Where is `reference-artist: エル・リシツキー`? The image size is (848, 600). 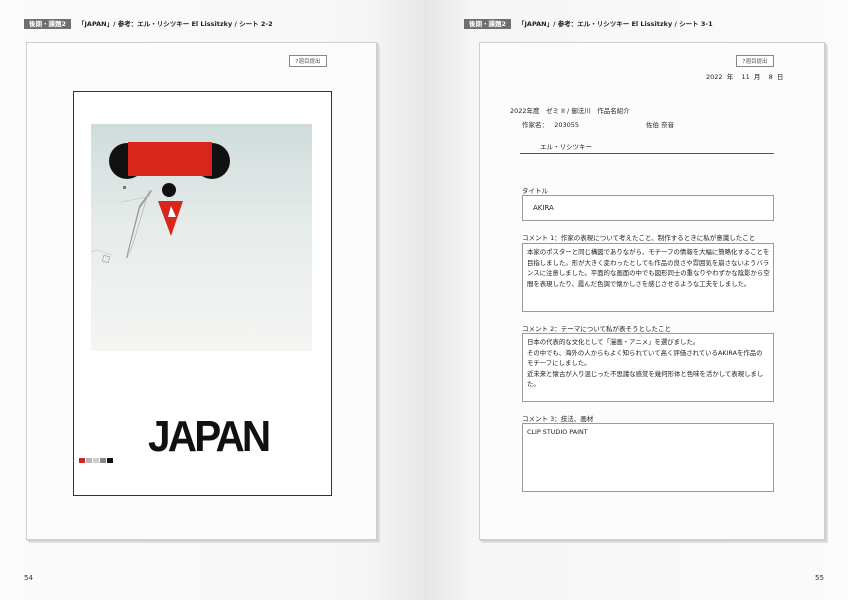 reference-artist: エル・リシツキー is located at coordinates (566, 147).